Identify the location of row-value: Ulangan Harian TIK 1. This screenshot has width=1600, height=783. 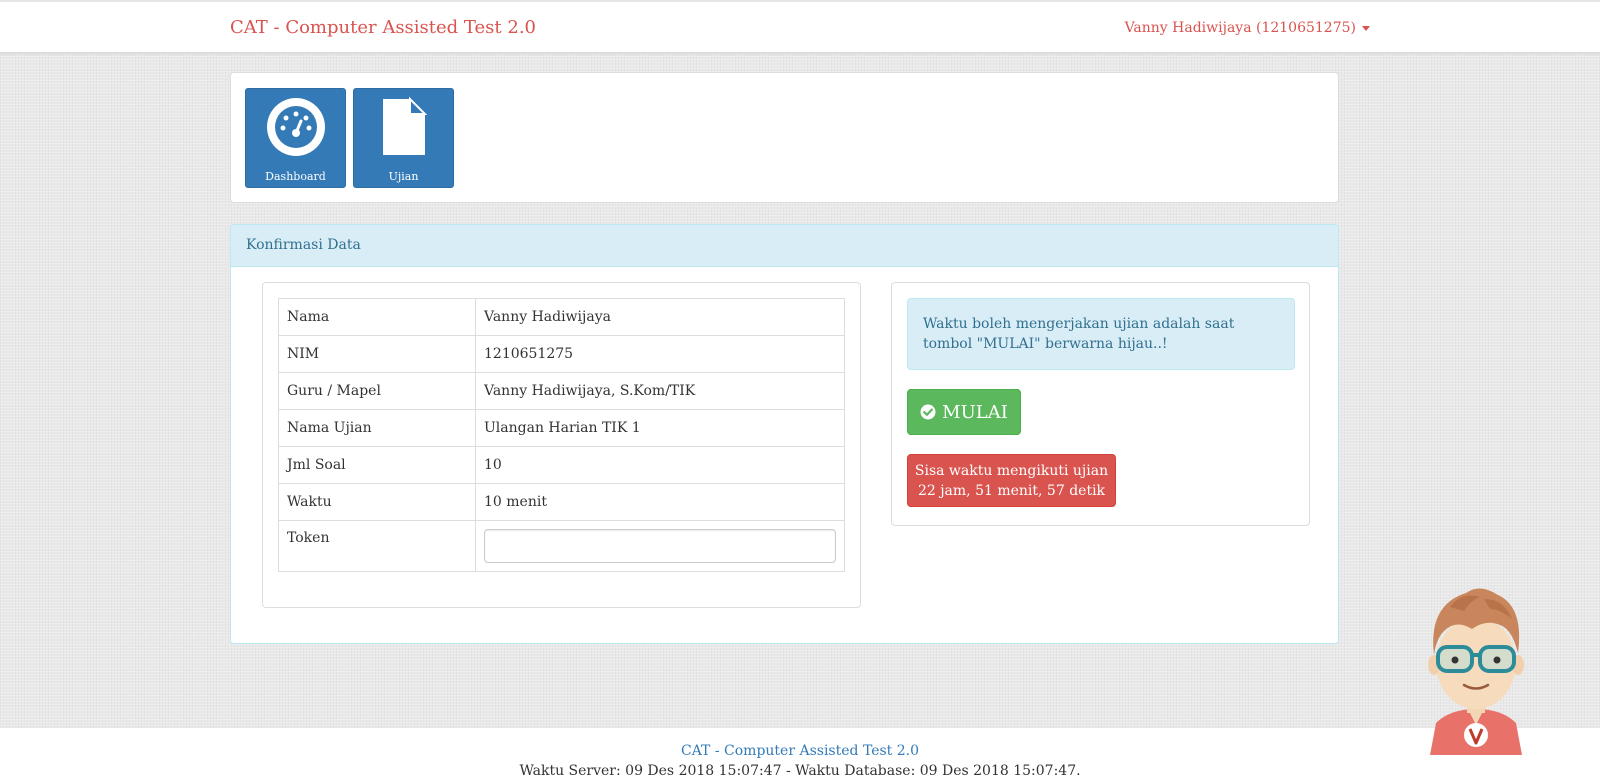
(660, 428).